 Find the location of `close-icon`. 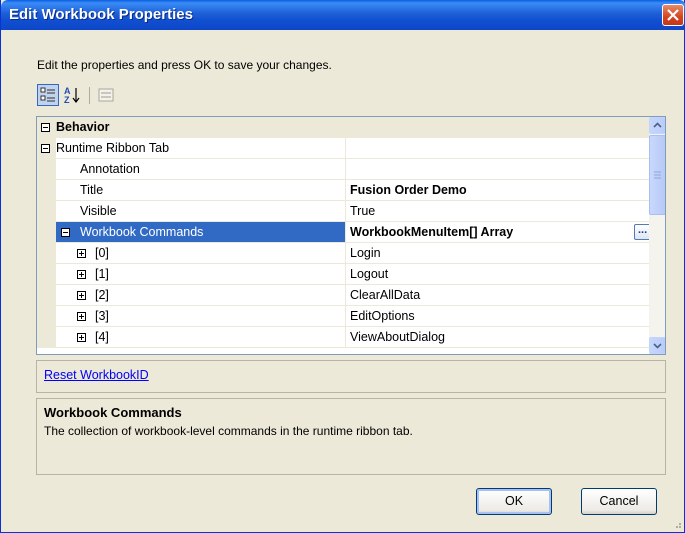

close-icon is located at coordinates (673, 15).